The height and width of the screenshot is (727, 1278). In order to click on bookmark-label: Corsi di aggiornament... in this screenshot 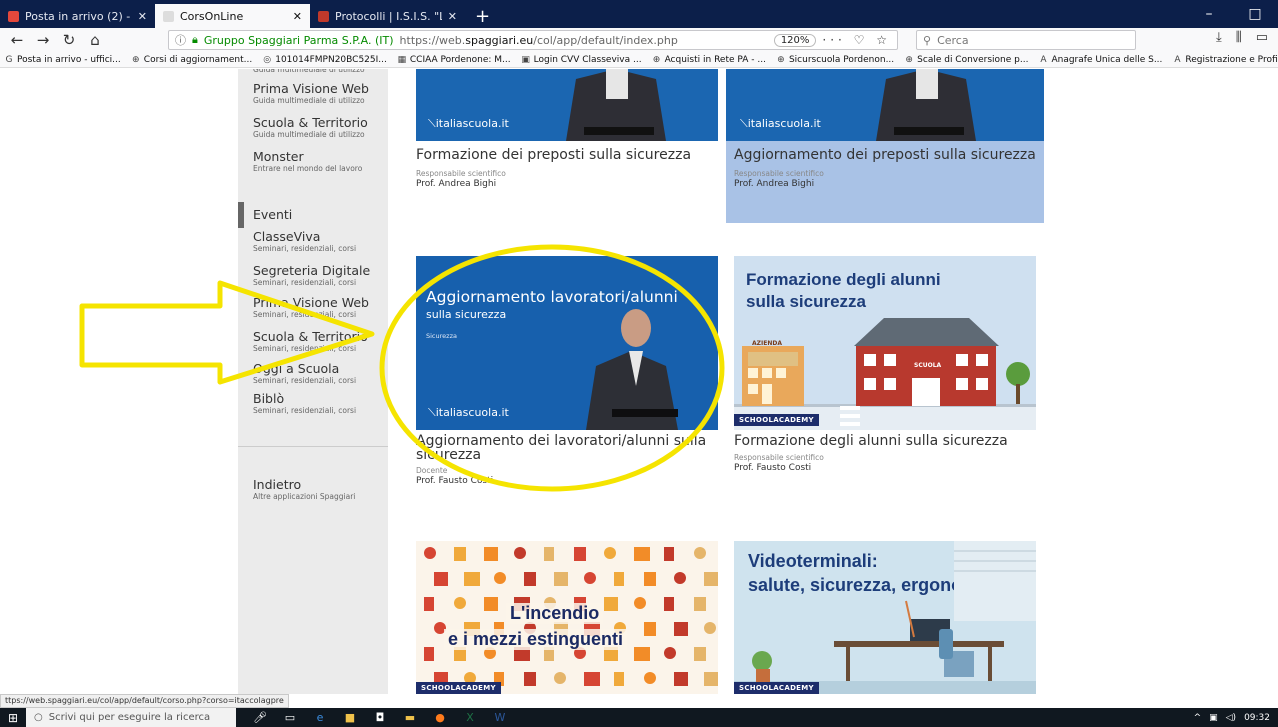, I will do `click(198, 59)`.